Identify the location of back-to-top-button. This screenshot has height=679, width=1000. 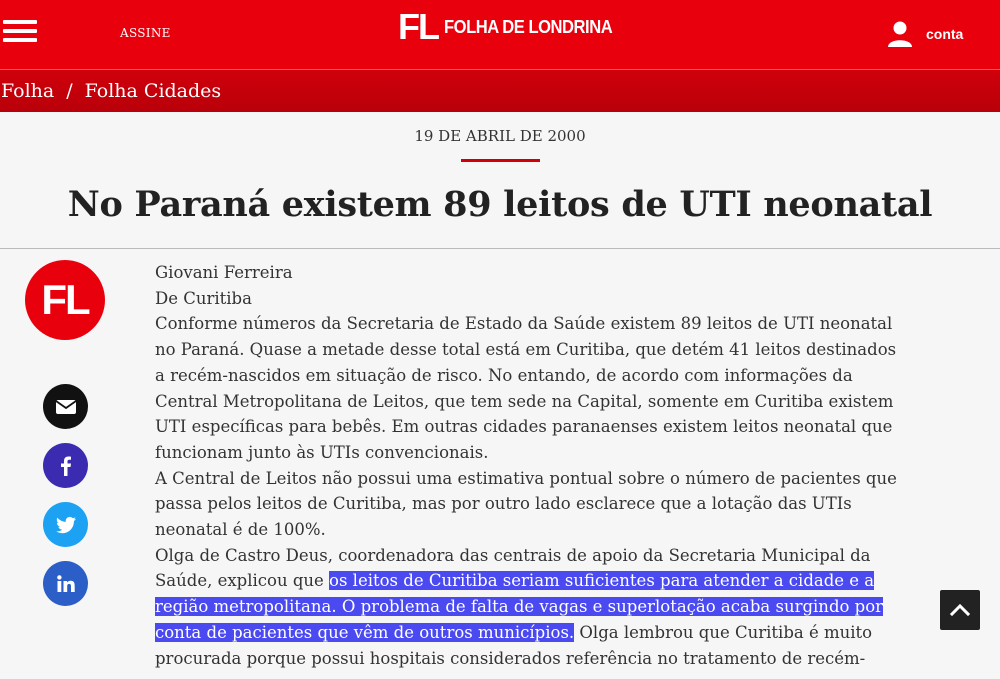
(960, 610).